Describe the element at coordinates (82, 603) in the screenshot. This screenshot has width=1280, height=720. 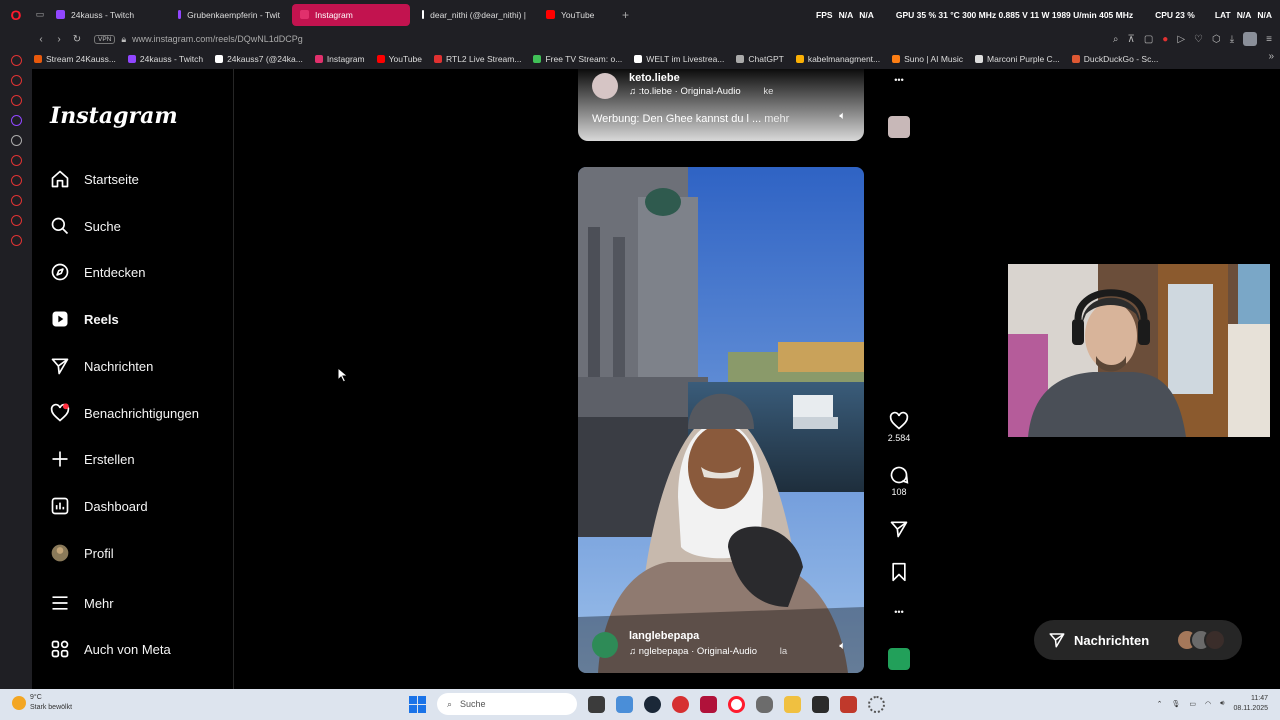
I see `nav-item-mehr: Mehr` at that location.